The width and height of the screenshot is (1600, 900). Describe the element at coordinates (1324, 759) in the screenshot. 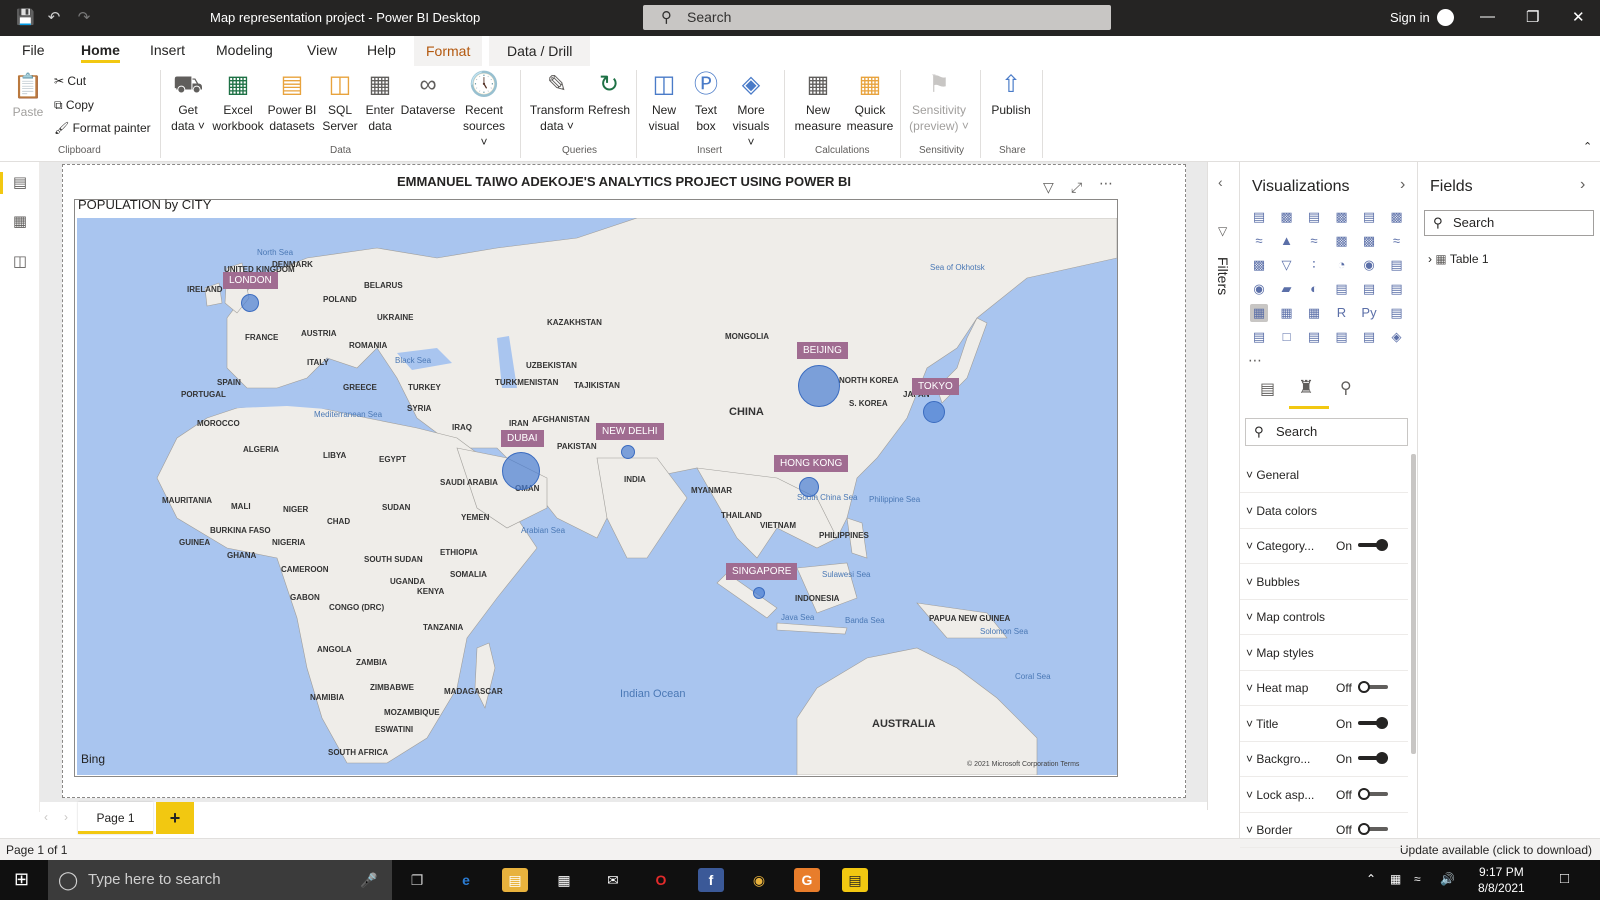

I see `format-section-row: ˅ Backgro... On` at that location.